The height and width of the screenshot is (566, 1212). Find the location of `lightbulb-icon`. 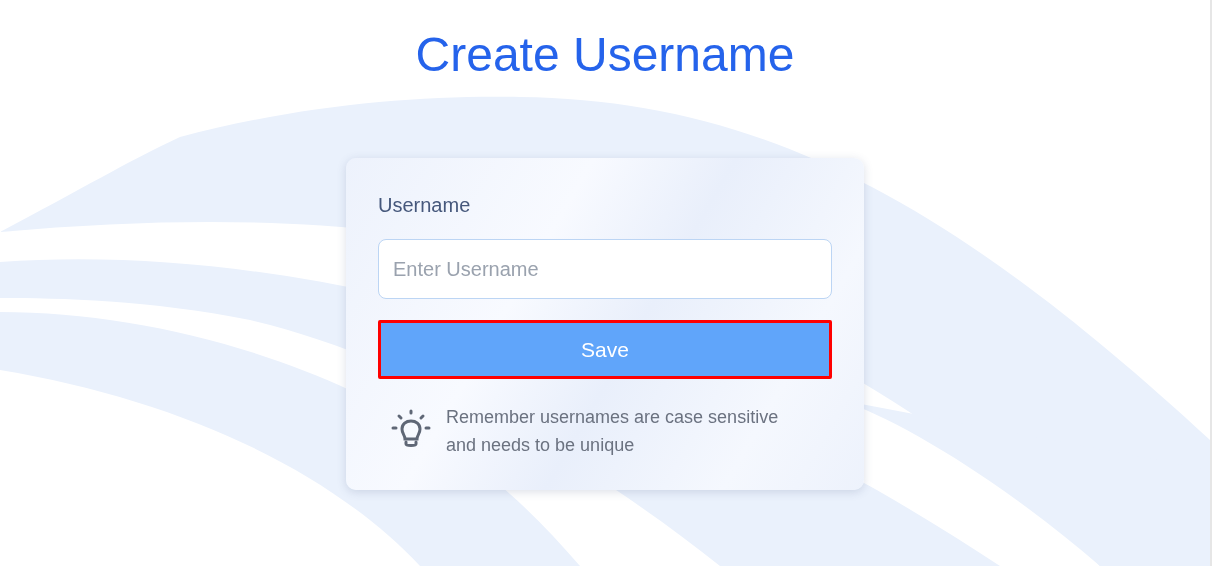

lightbulb-icon is located at coordinates (411, 429).